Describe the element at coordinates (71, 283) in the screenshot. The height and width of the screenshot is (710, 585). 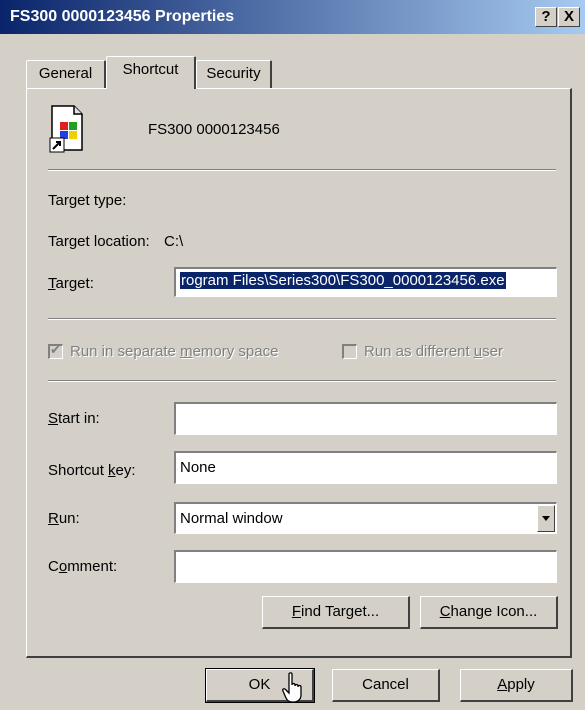
I see `target-label: Target:` at that location.